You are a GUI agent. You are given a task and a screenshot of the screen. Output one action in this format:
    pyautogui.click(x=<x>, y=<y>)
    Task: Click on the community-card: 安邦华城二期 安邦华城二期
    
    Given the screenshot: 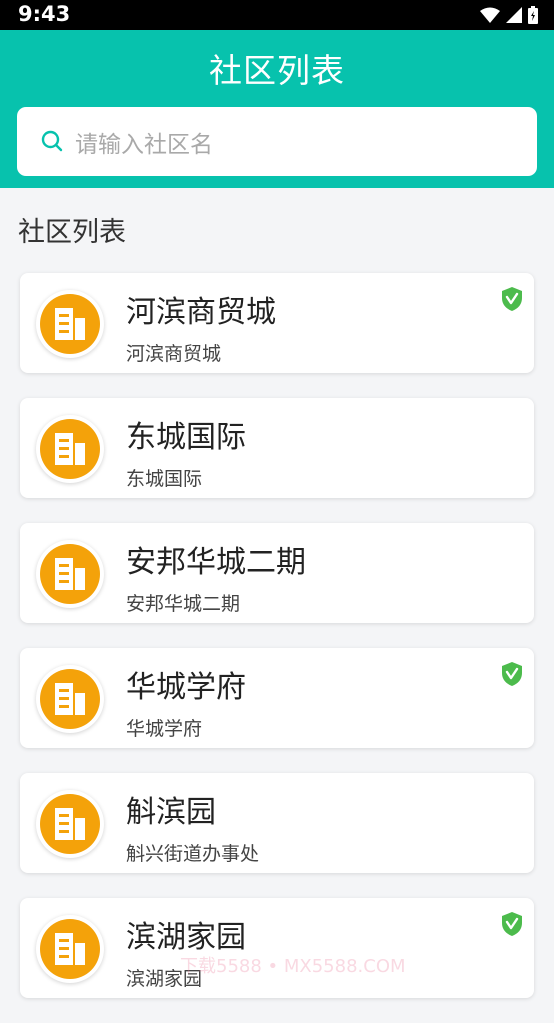 What is the action you would take?
    pyautogui.click(x=277, y=573)
    